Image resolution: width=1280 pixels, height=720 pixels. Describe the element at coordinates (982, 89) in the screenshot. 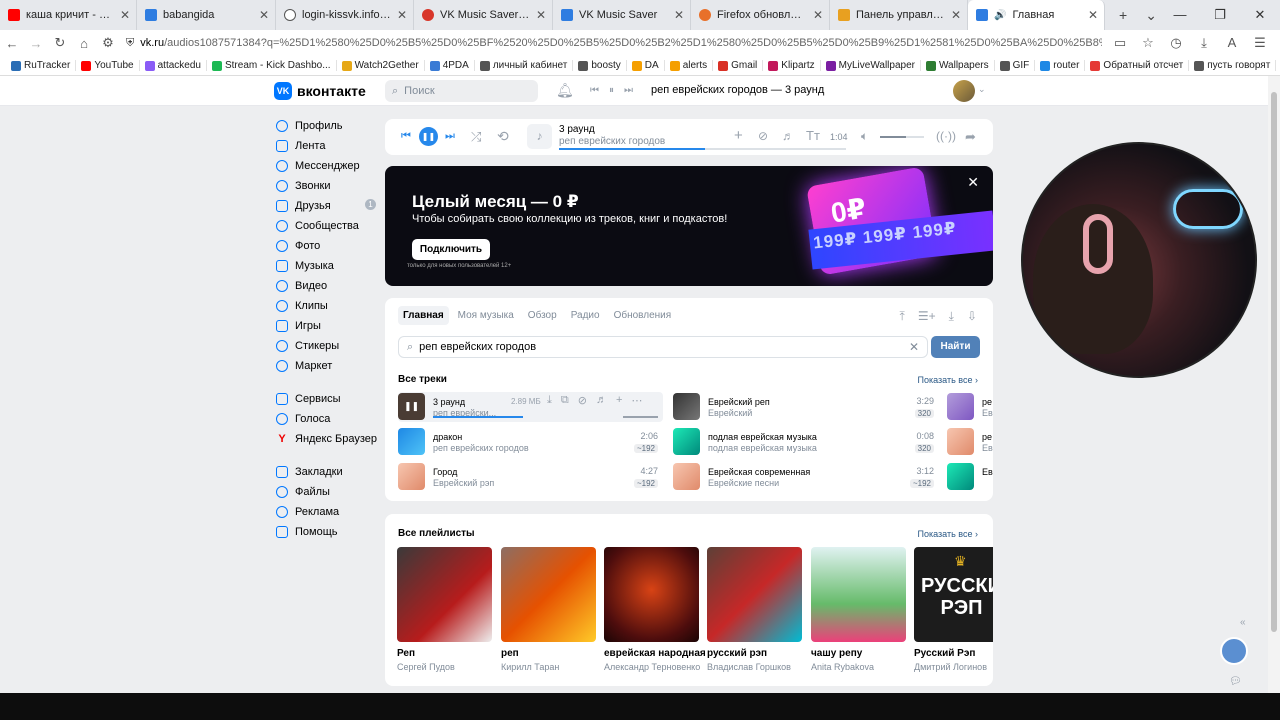

I see `chevron-down-icon: ⌄` at that location.